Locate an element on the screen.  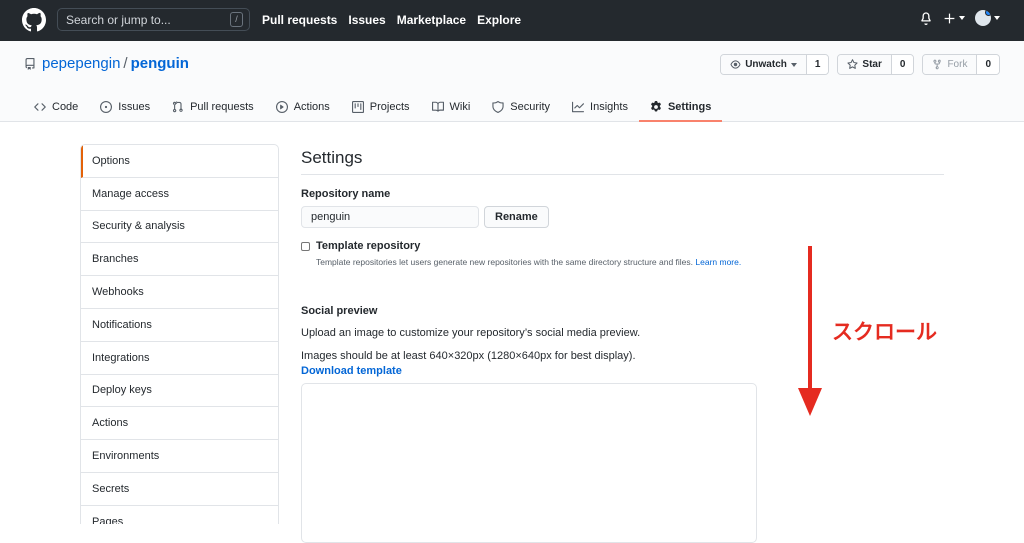
repo-name-input: penguin is located at coordinates (390, 217).